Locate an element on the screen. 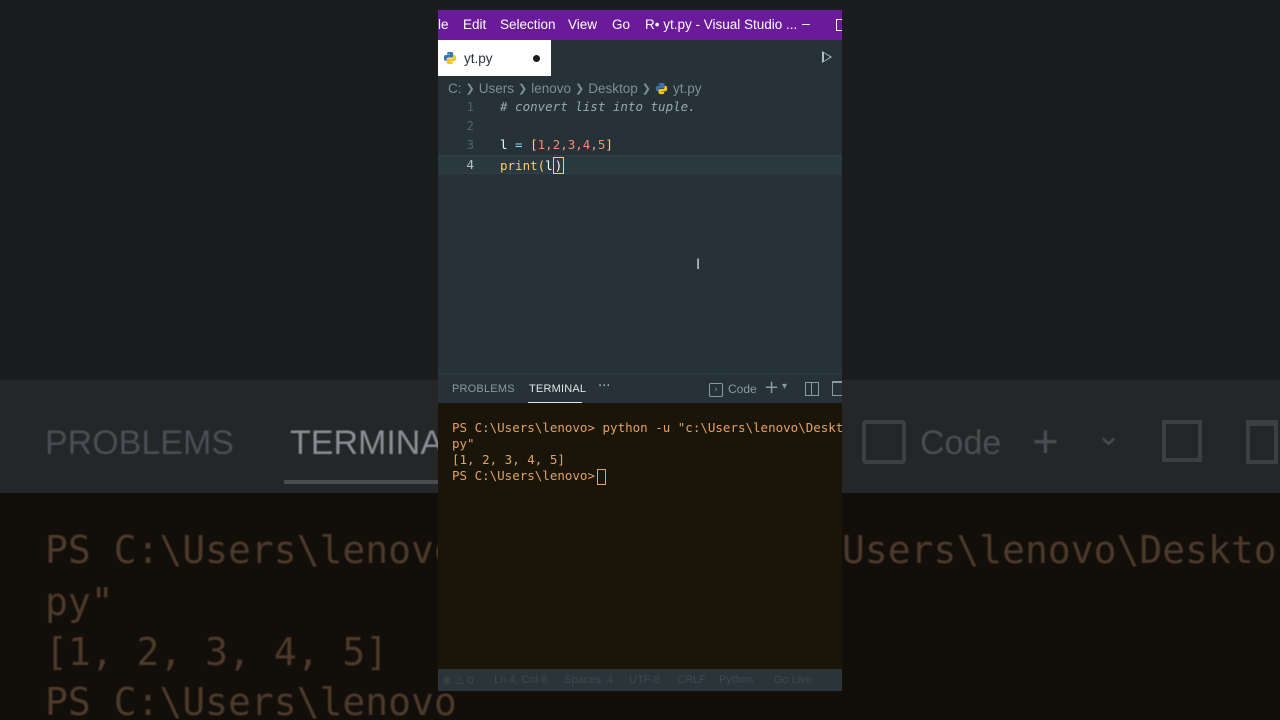  minimize-button: – is located at coordinates (806, 23).